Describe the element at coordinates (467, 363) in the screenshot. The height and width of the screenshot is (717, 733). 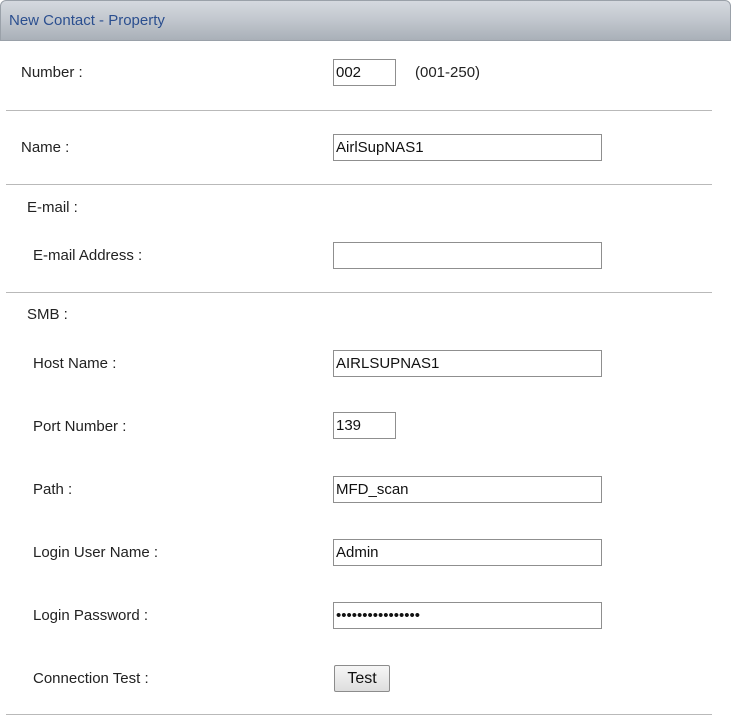
I see `host-name-input` at that location.